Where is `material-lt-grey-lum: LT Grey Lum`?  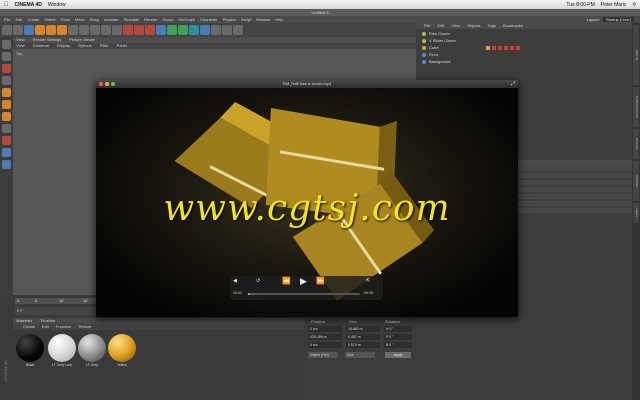 material-lt-grey-lum: LT Grey Lum is located at coordinates (62, 350).